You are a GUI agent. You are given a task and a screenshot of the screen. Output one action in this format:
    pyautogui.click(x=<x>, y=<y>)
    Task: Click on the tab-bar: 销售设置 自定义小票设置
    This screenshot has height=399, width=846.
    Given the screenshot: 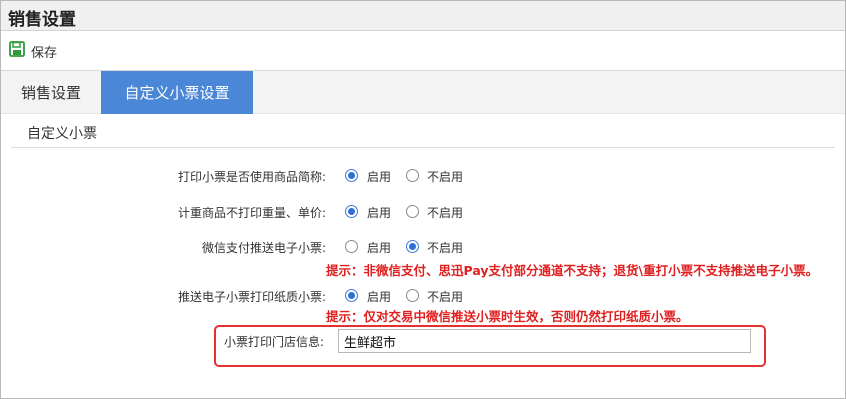 What is the action you would take?
    pyautogui.click(x=423, y=92)
    